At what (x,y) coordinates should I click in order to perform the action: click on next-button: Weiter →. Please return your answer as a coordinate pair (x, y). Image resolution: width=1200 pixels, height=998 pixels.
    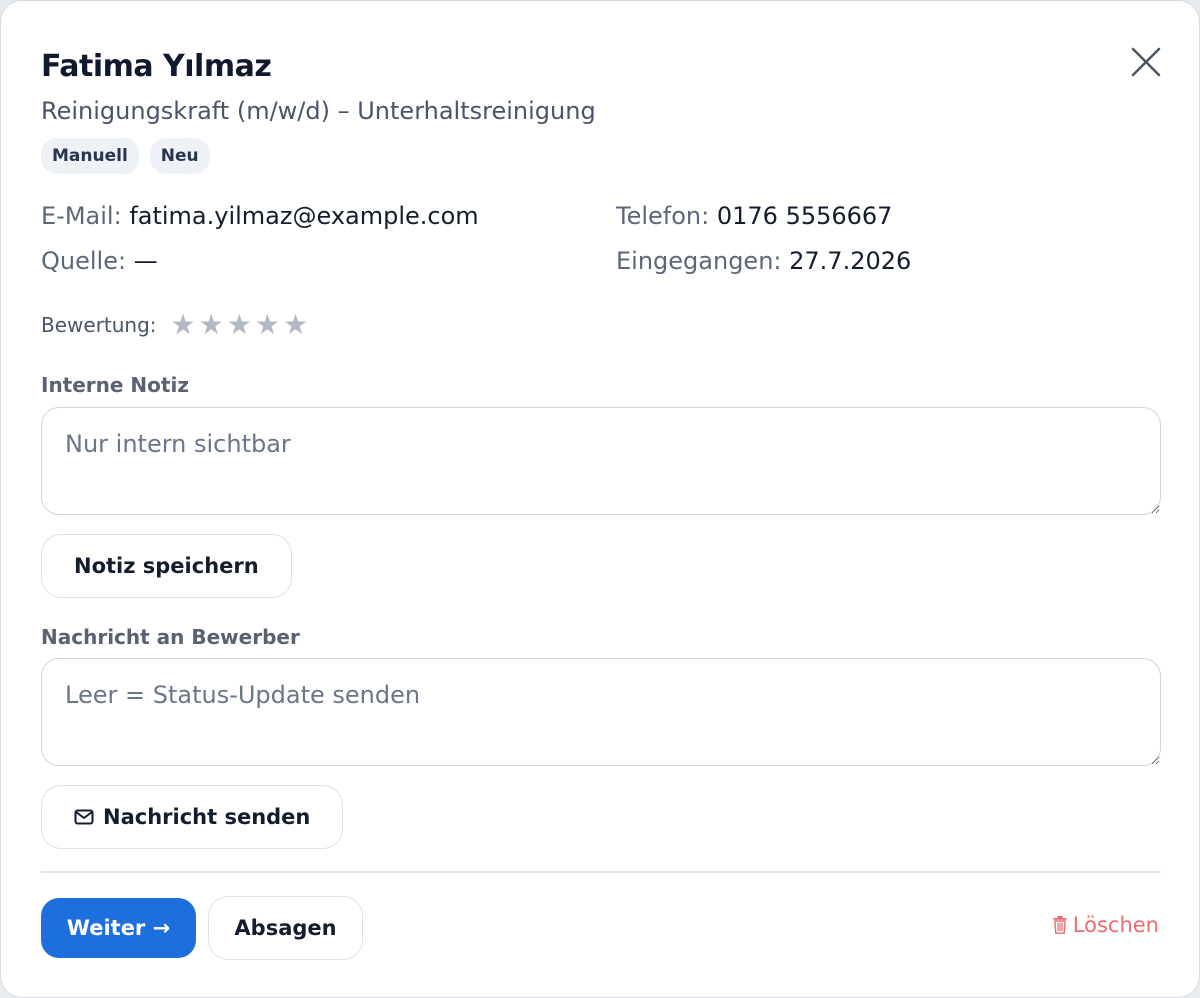
    Looking at the image, I should click on (118, 928).